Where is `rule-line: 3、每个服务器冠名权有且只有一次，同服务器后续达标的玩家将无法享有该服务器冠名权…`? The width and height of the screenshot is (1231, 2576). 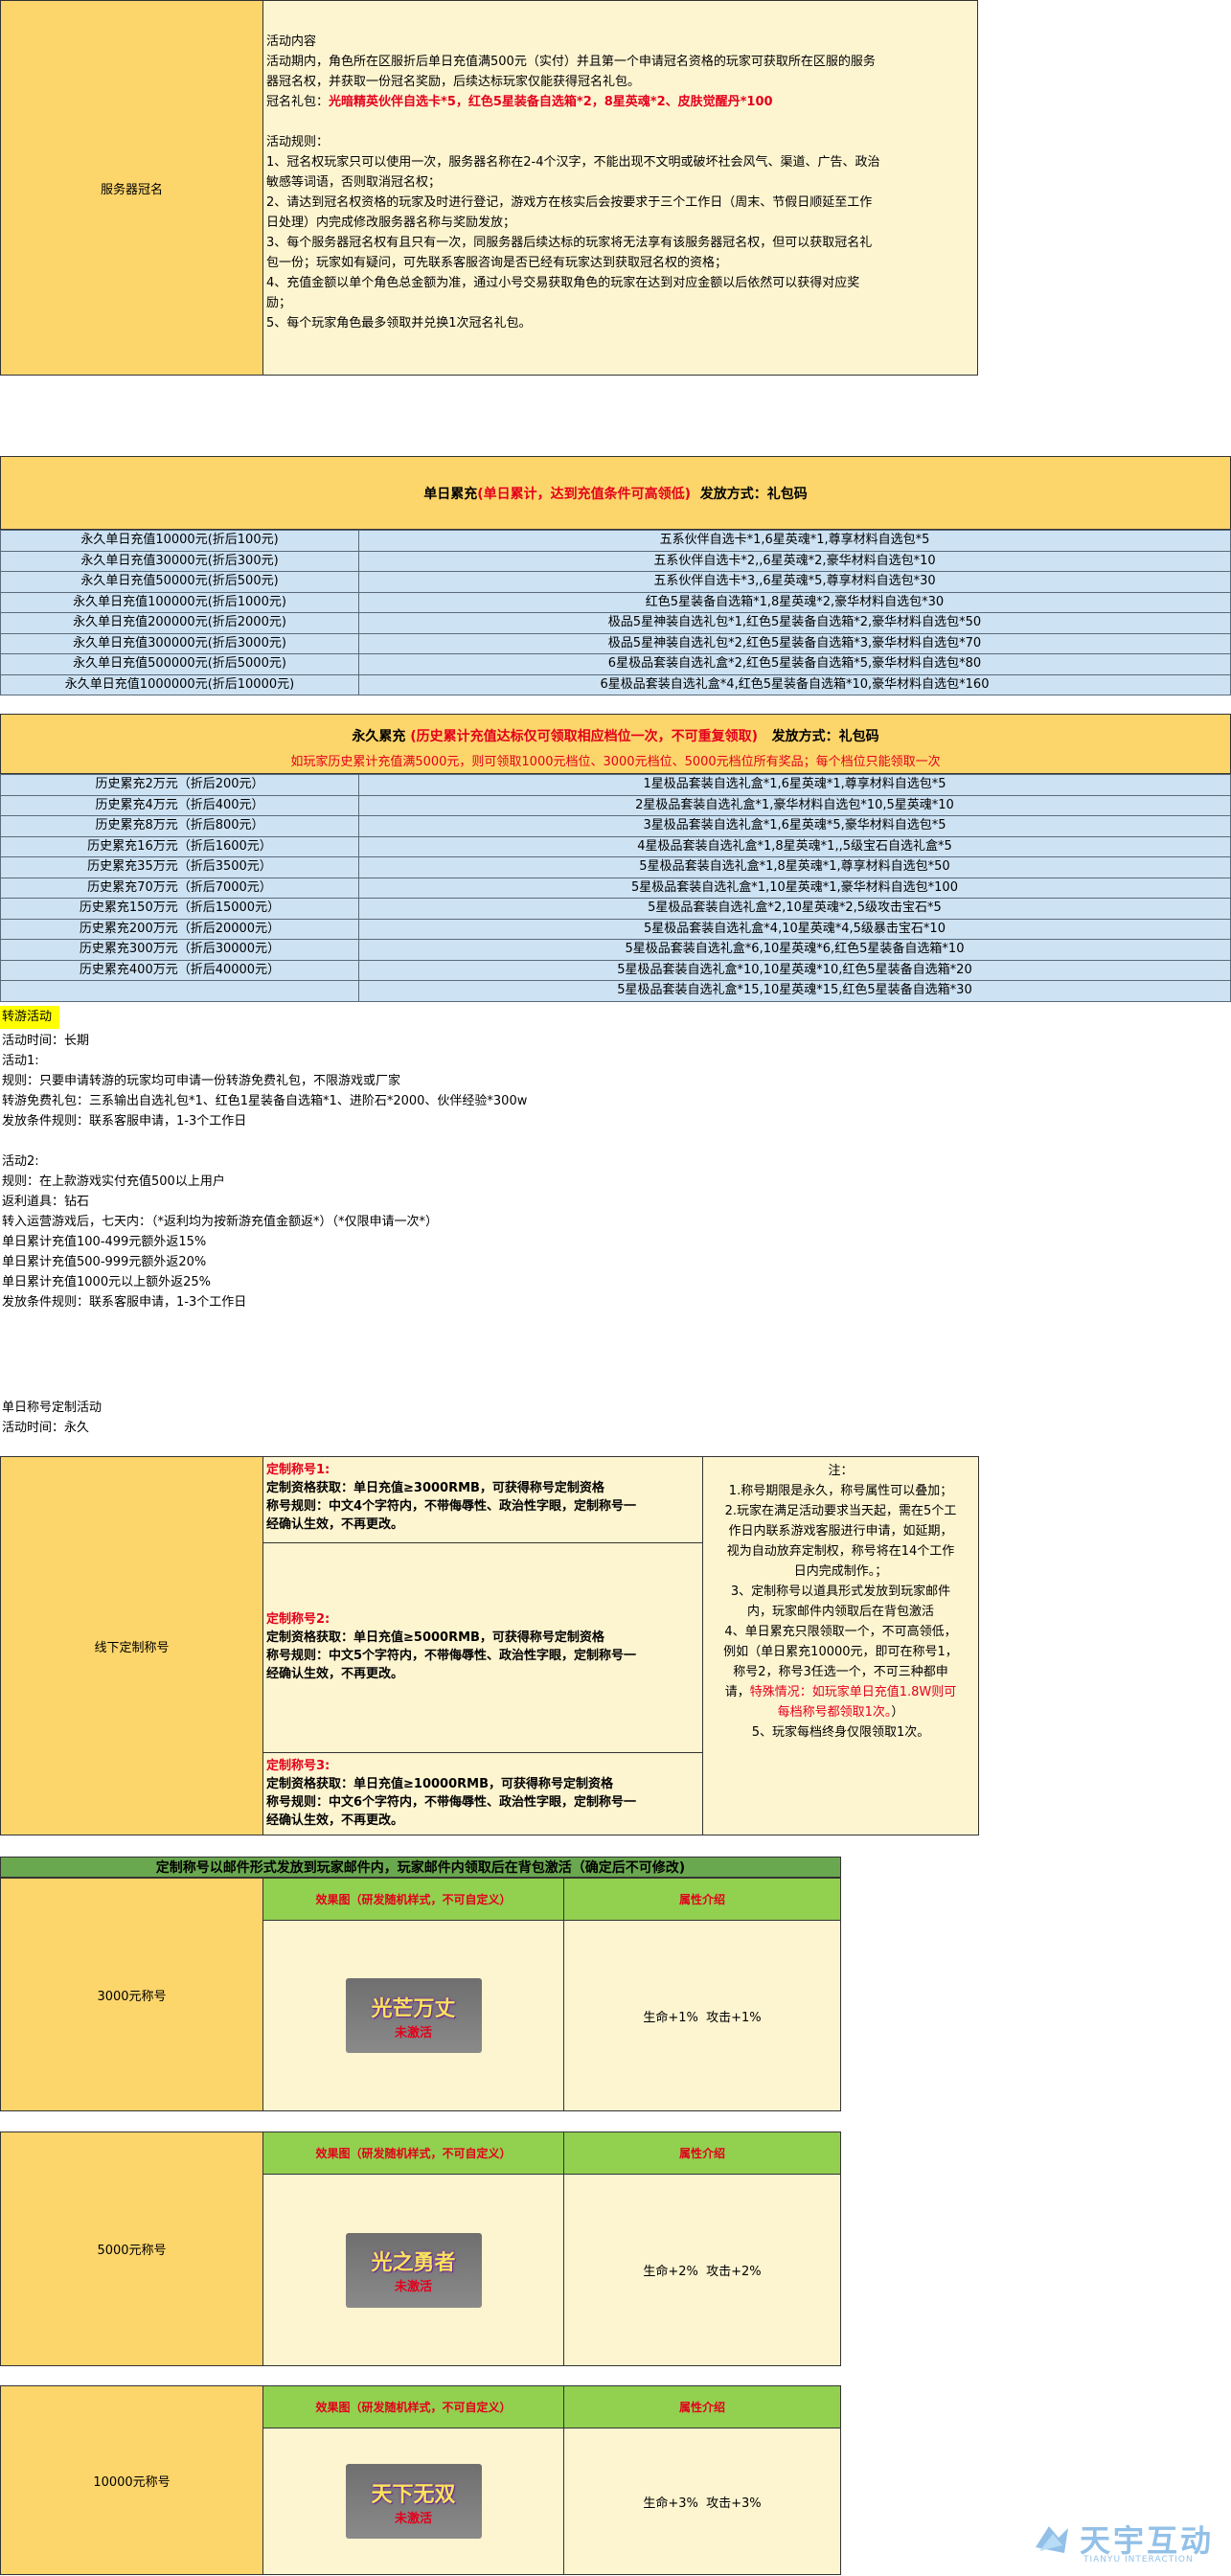
rule-line: 3、每个服务器冠名权有且只有一次，同服务器后续达标的玩家将无法享有该服务器冠名权… is located at coordinates (569, 243).